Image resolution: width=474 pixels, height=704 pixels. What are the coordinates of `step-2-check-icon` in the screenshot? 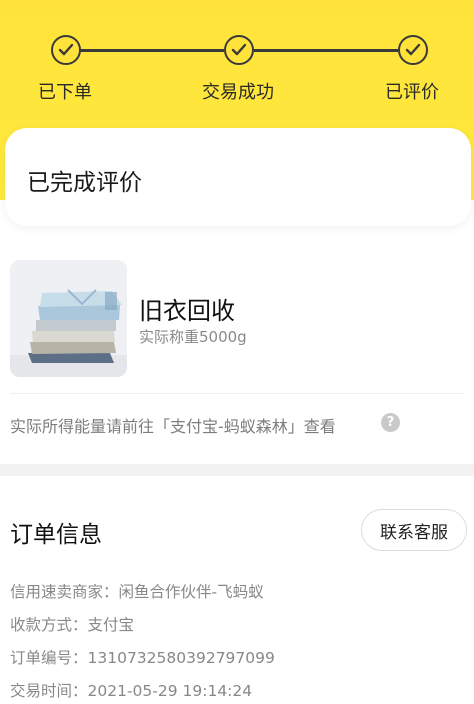 It's located at (239, 50).